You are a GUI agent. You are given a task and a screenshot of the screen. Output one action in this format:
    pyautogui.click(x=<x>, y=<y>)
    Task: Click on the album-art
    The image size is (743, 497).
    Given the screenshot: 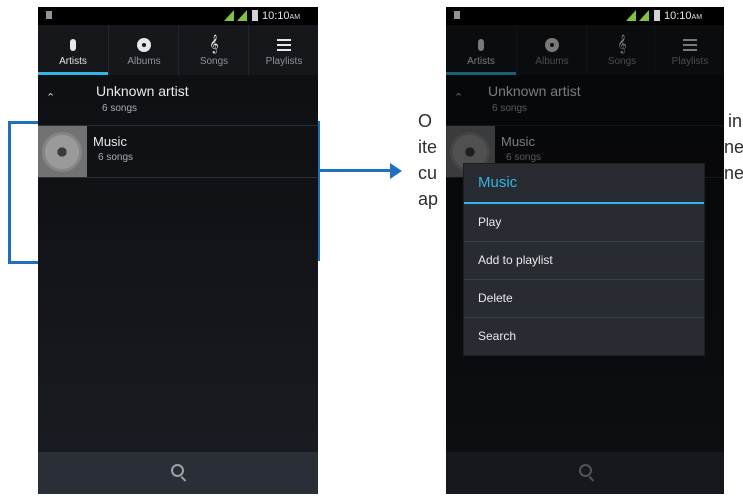 What is the action you would take?
    pyautogui.click(x=62, y=151)
    